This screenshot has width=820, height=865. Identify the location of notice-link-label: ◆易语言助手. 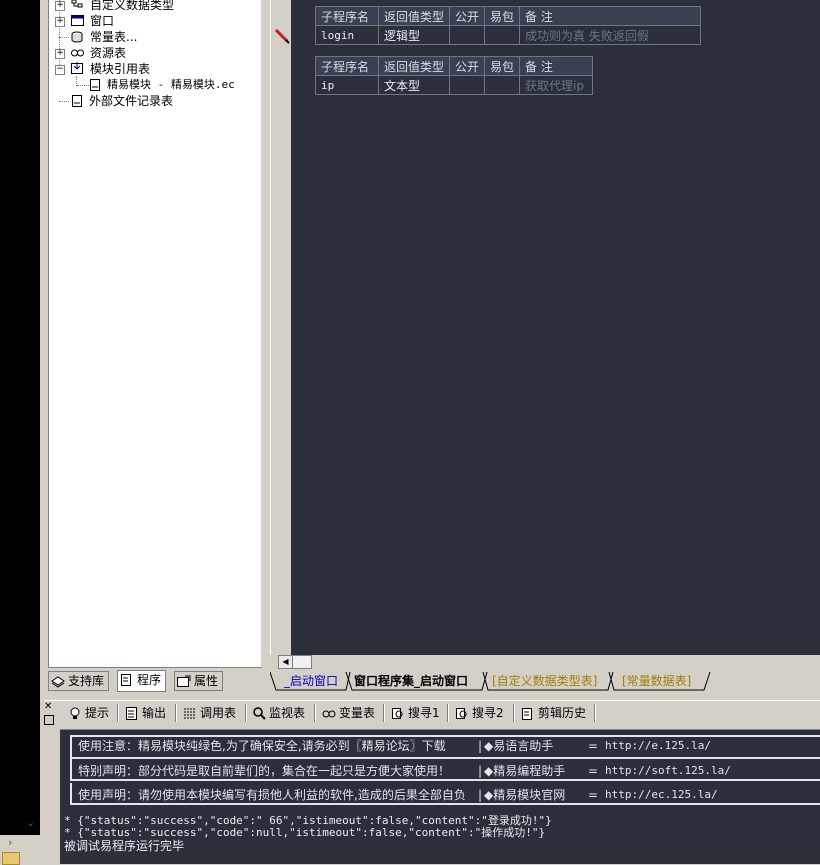
(519, 746).